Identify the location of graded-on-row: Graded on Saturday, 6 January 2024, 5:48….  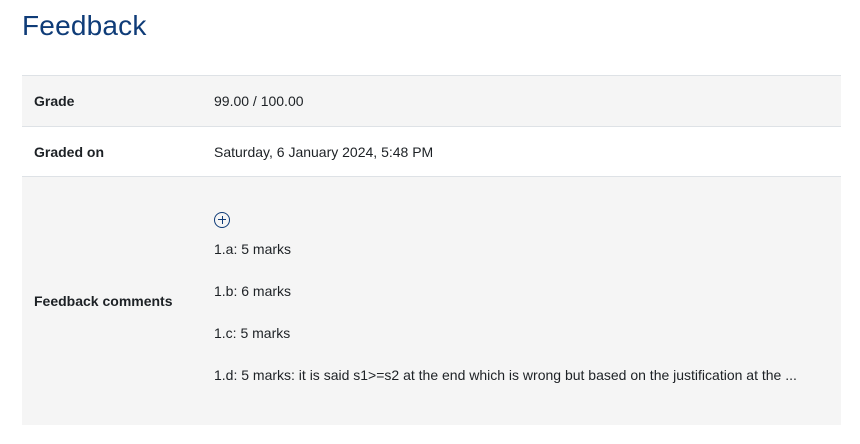
(431, 151).